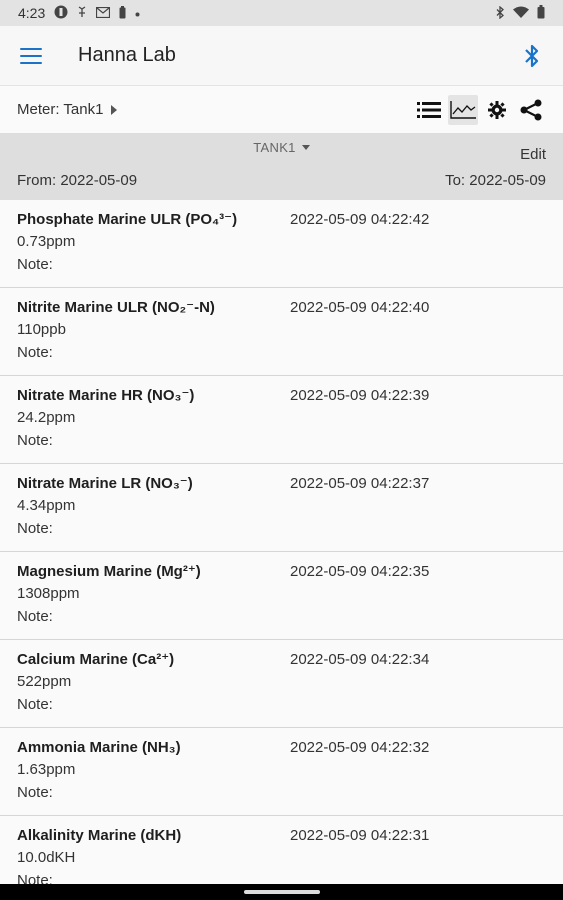 This screenshot has width=563, height=900. I want to click on reading-time: 2022-05-09 04:22:34, so click(360, 659).